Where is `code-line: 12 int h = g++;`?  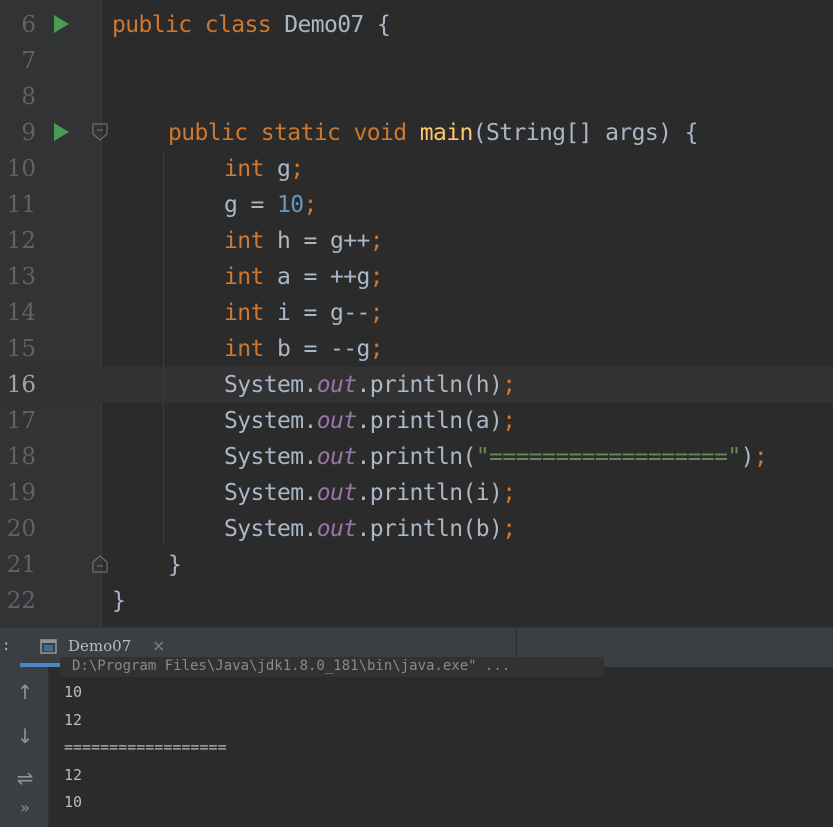
code-line: 12 int h = g++; is located at coordinates (416, 241).